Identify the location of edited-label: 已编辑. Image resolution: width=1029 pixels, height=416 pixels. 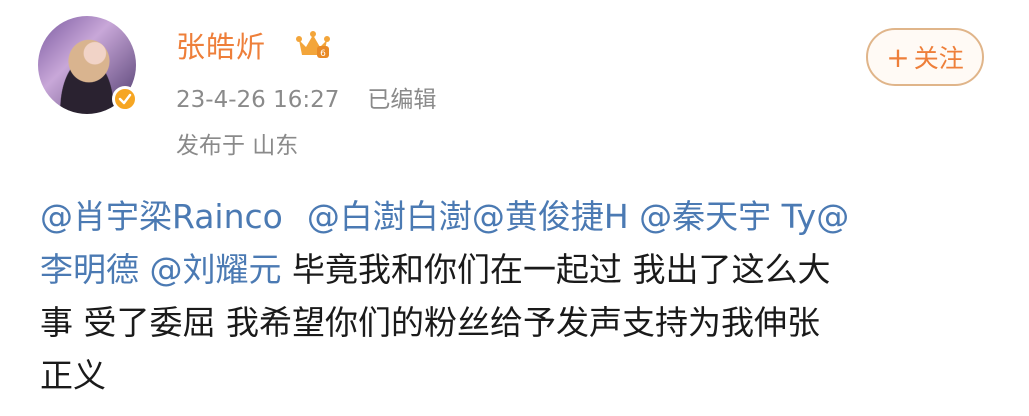
(402, 100).